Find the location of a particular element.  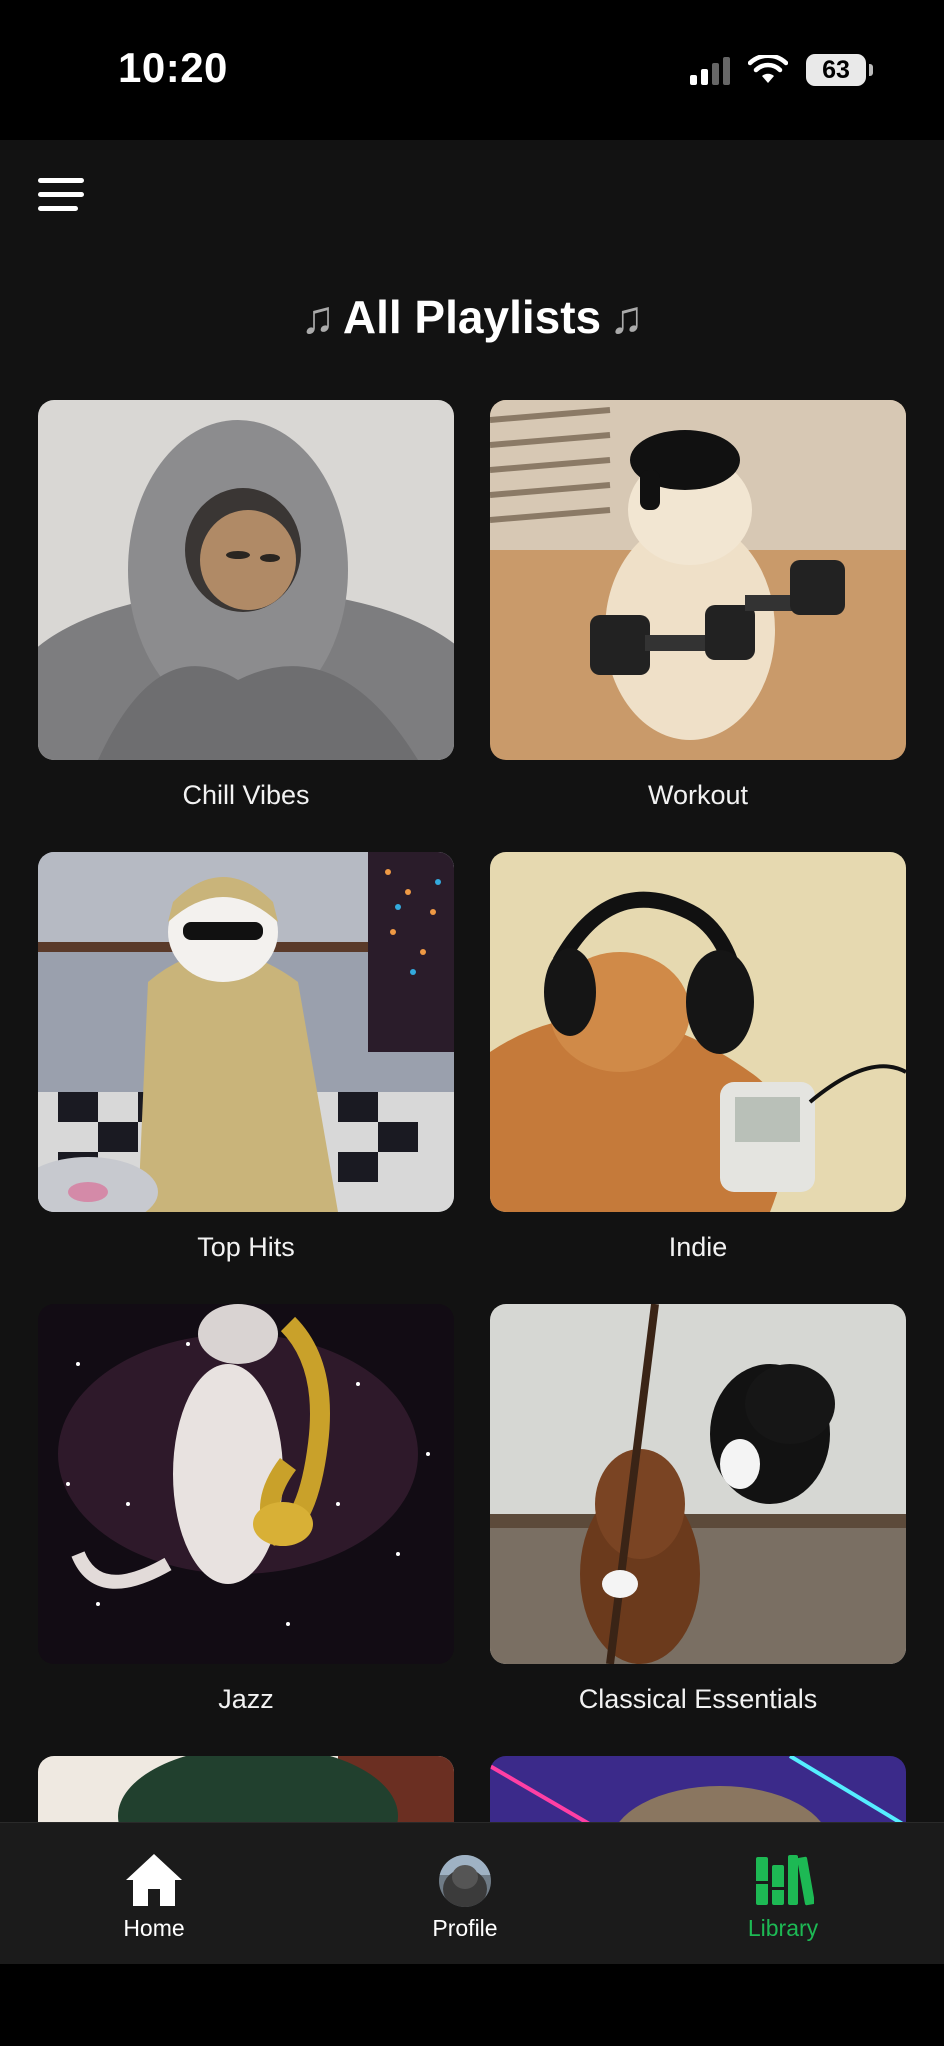

page-title-text: All Playlists is located at coordinates (472, 317).